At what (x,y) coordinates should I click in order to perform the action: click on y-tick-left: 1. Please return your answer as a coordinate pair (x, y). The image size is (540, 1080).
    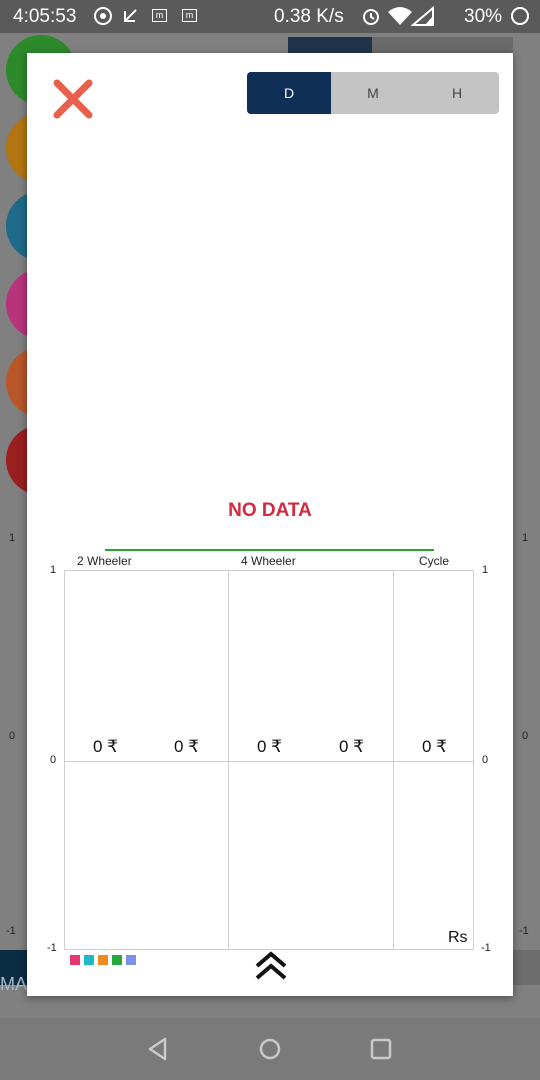
    Looking at the image, I should click on (53, 570).